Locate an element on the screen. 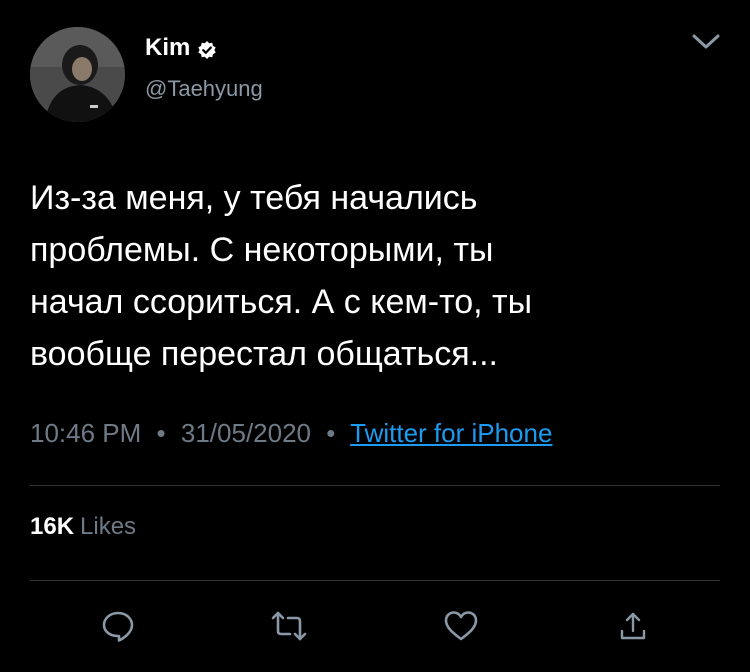 The width and height of the screenshot is (750, 672). author-name-row: Kim is located at coordinates (181, 48).